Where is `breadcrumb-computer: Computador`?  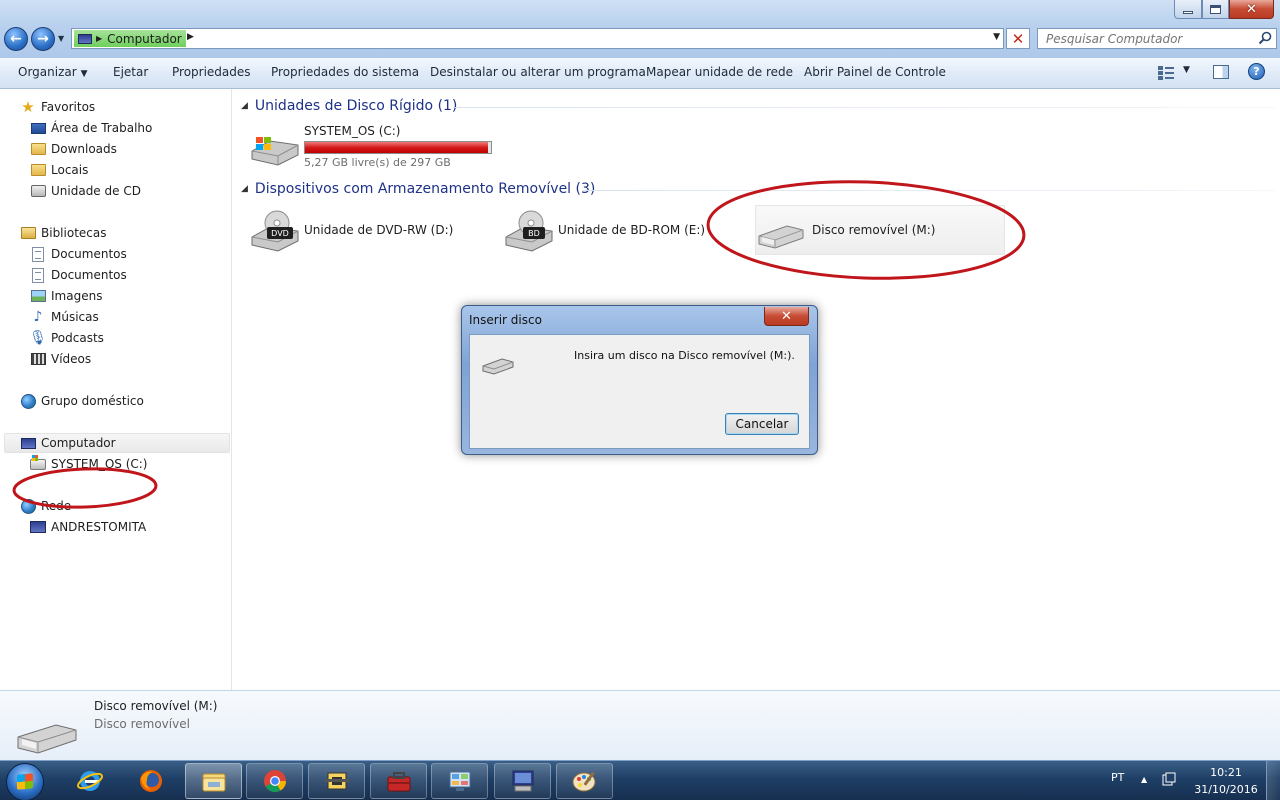
breadcrumb-computer: Computador is located at coordinates (144, 39).